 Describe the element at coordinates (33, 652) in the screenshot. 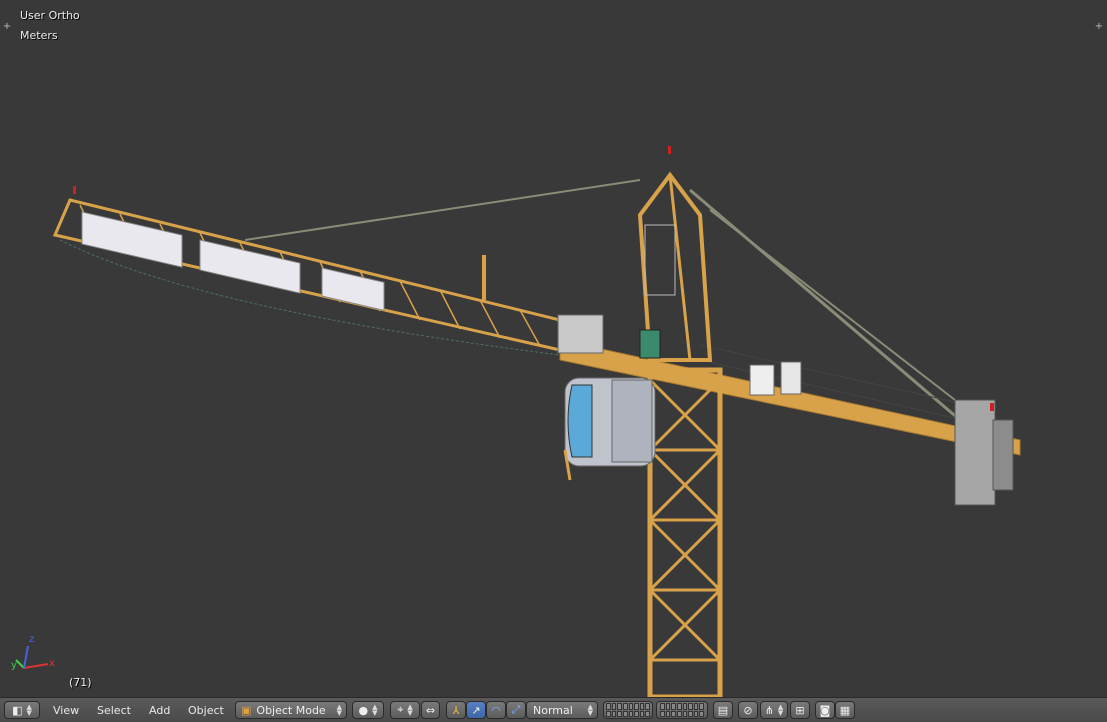

I see `axis-gizmo: z y x` at that location.